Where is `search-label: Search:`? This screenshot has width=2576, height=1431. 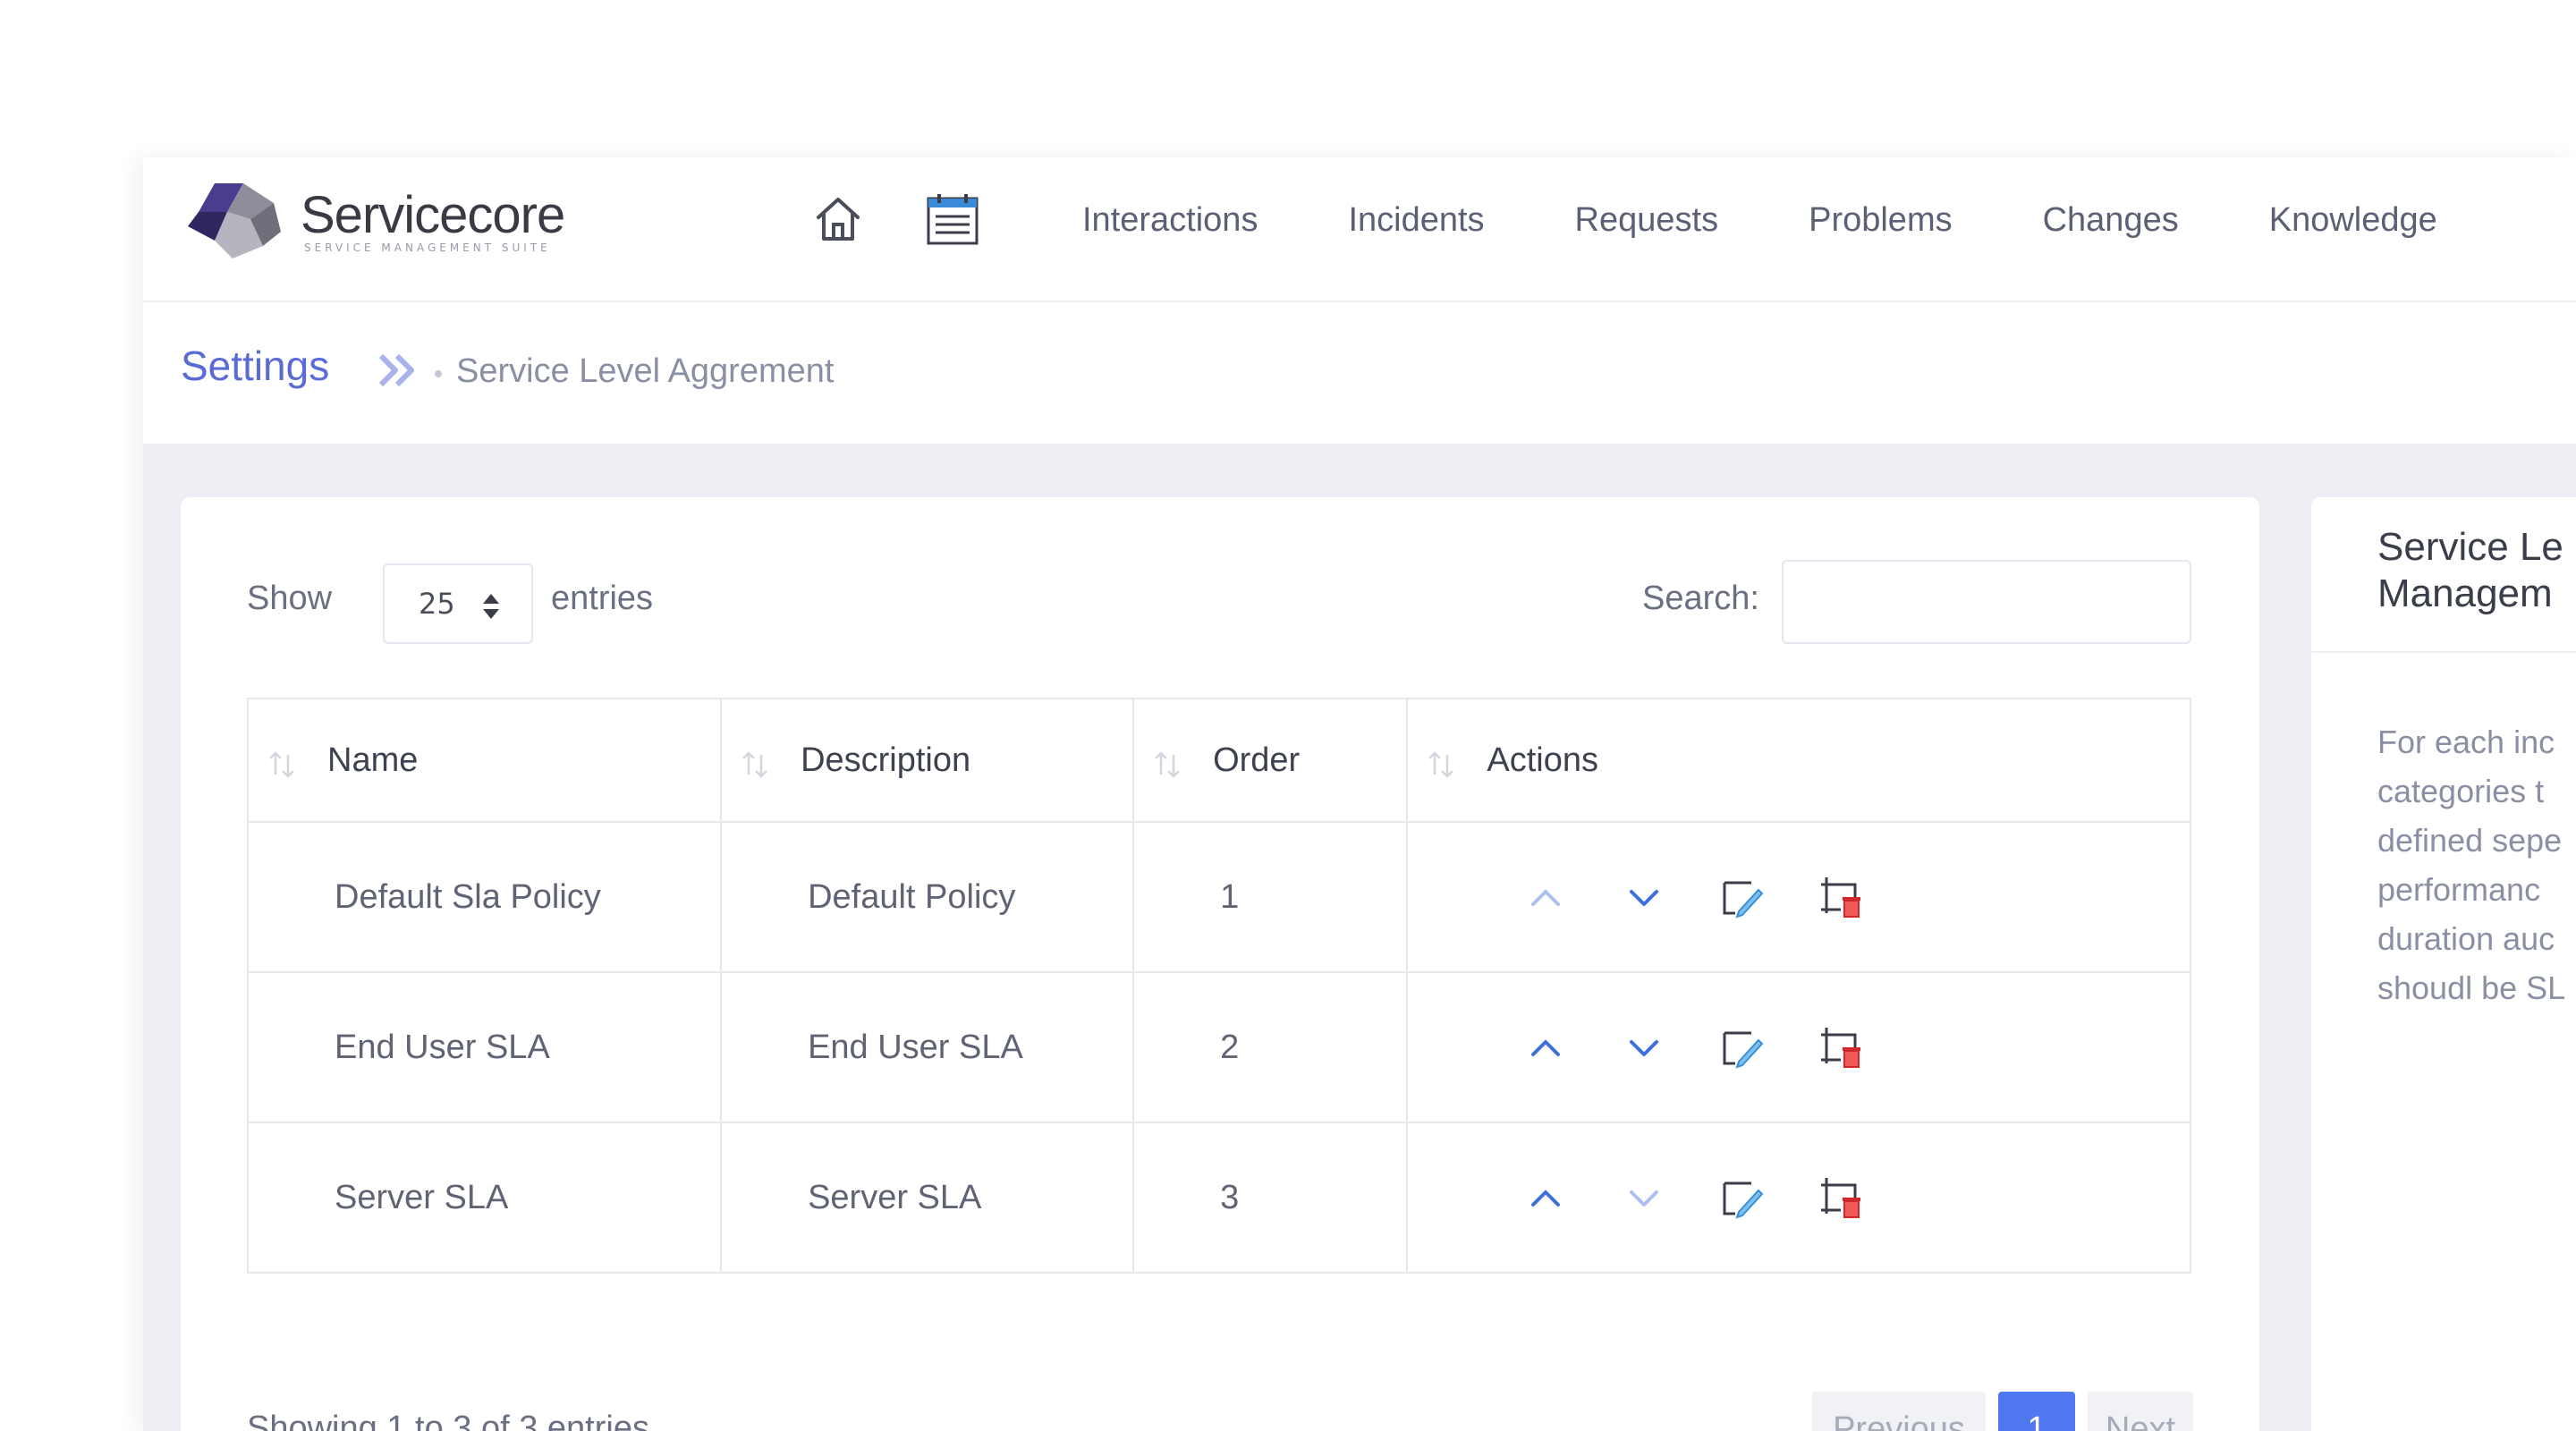 search-label: Search: is located at coordinates (1700, 599).